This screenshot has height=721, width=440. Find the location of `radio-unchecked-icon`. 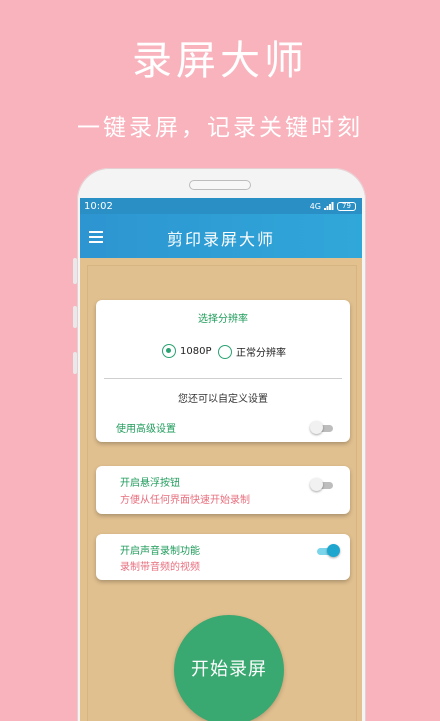

radio-unchecked-icon is located at coordinates (225, 351).